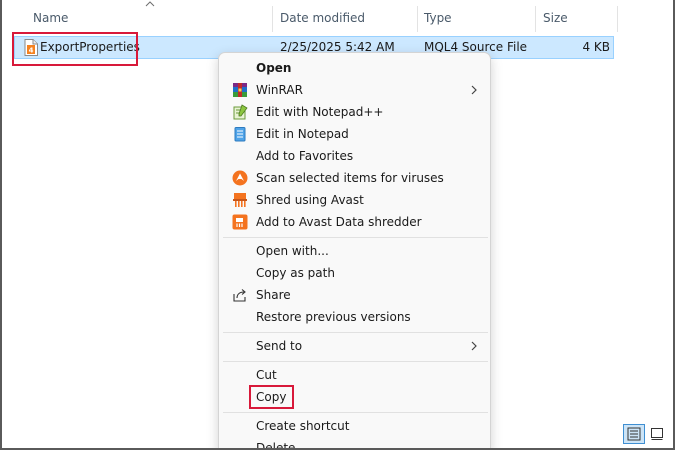 Image resolution: width=675 pixels, height=450 pixels. I want to click on file-size: 4 KB, so click(596, 47).